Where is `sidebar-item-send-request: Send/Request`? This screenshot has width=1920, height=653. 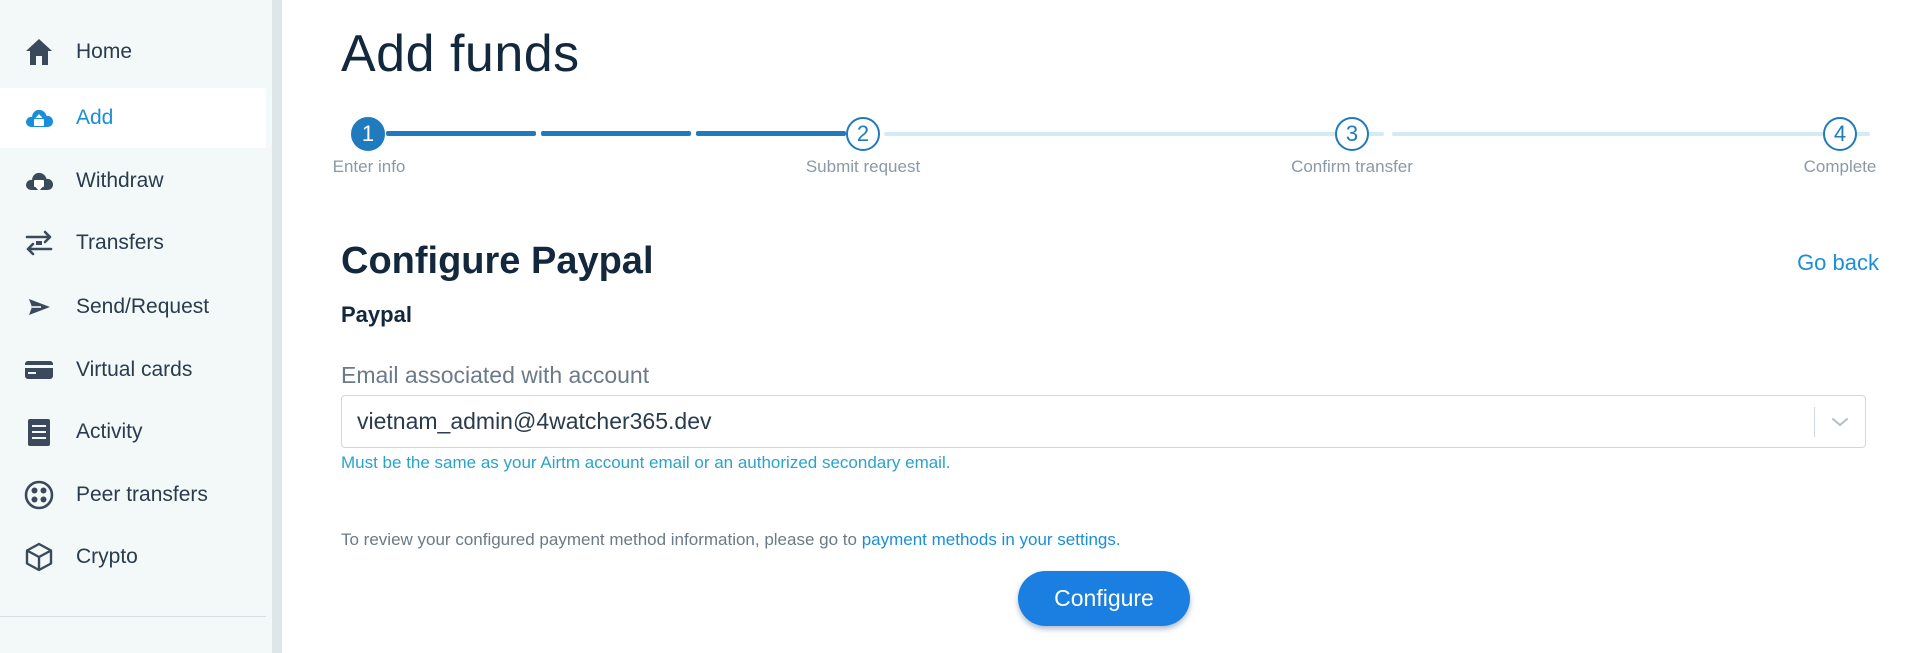
sidebar-item-send-request: Send/Request is located at coordinates (133, 307).